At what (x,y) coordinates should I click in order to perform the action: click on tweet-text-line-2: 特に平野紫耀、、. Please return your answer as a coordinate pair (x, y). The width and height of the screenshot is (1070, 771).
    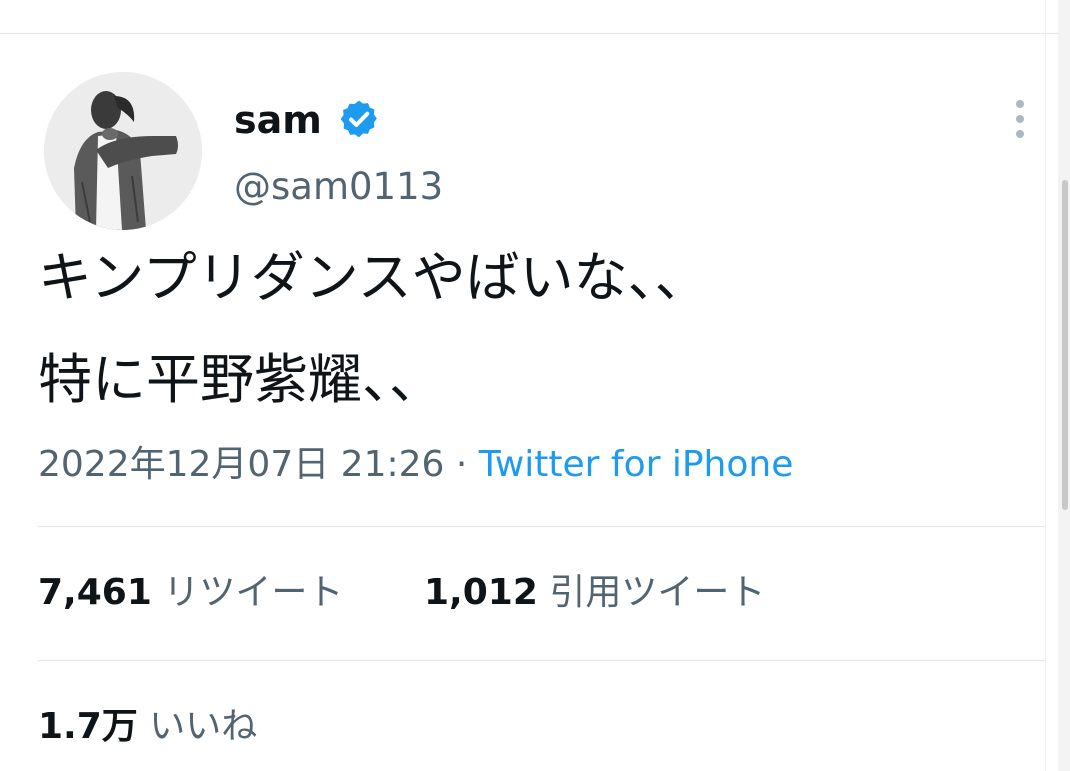
    Looking at the image, I should click on (240, 379).